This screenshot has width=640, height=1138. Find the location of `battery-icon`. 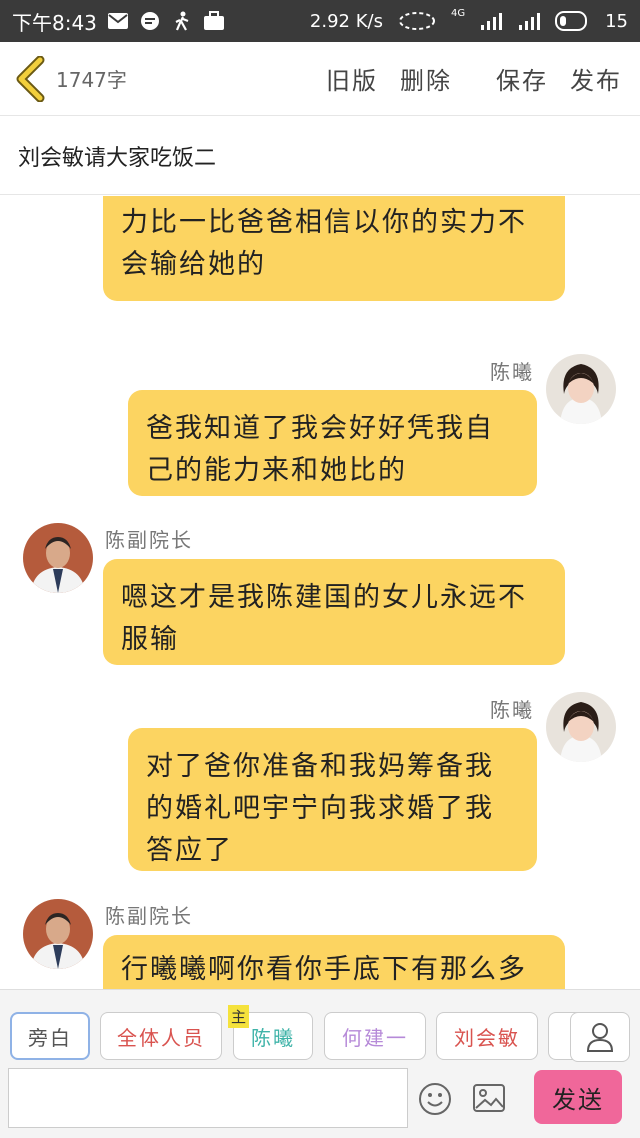

battery-icon is located at coordinates (571, 21).